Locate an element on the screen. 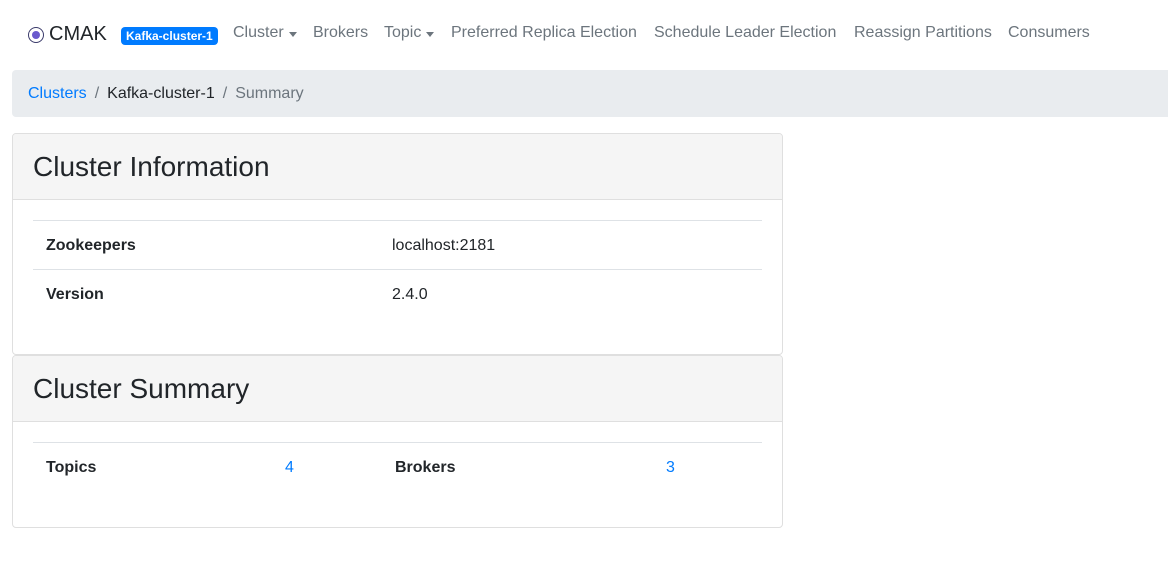 This screenshot has height=572, width=1168. breadcrumb-clusters-link: Clusters is located at coordinates (57, 94).